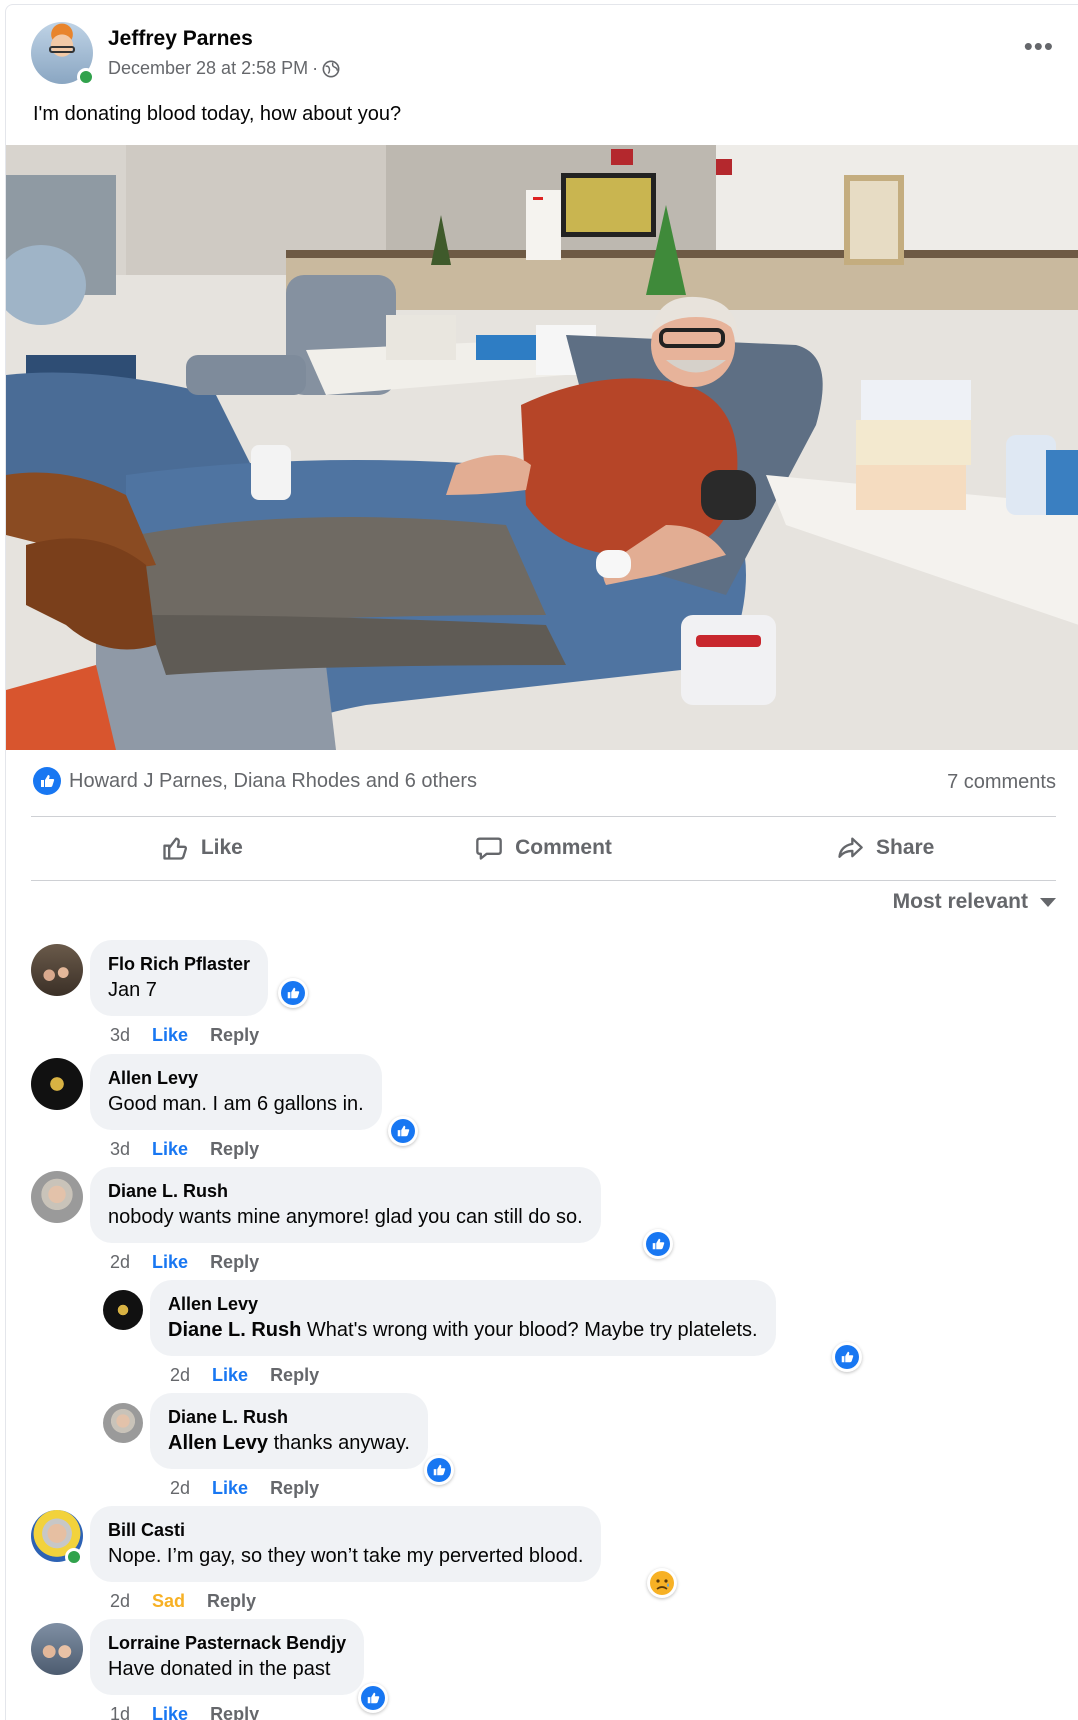 Image resolution: width=1078 pixels, height=1720 pixels. Describe the element at coordinates (179, 978) in the screenshot. I see `comment-bubble: Flo Rich Pflaster Jan 7` at that location.